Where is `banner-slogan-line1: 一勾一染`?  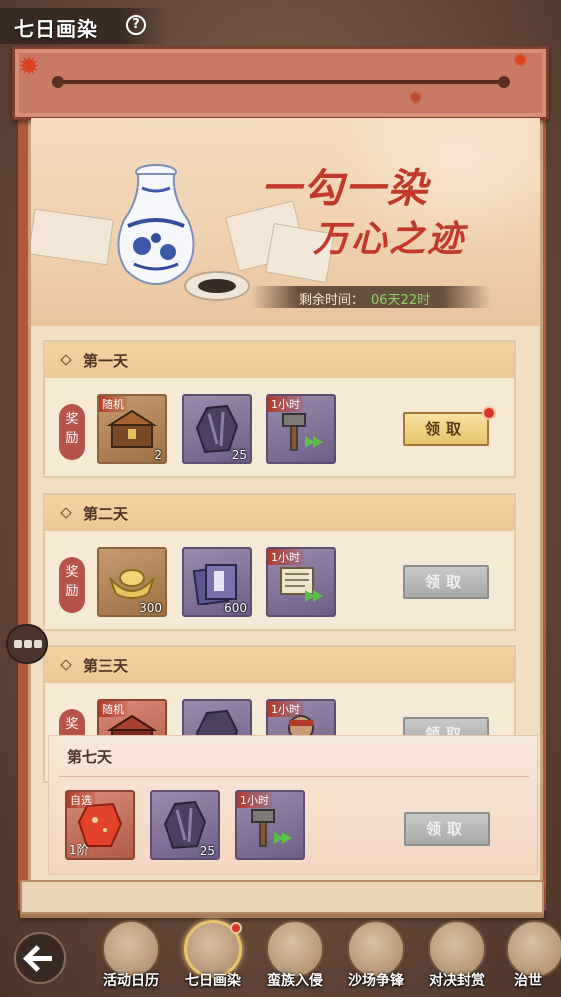
banner-slogan-line1: 一勾一染 is located at coordinates (345, 188).